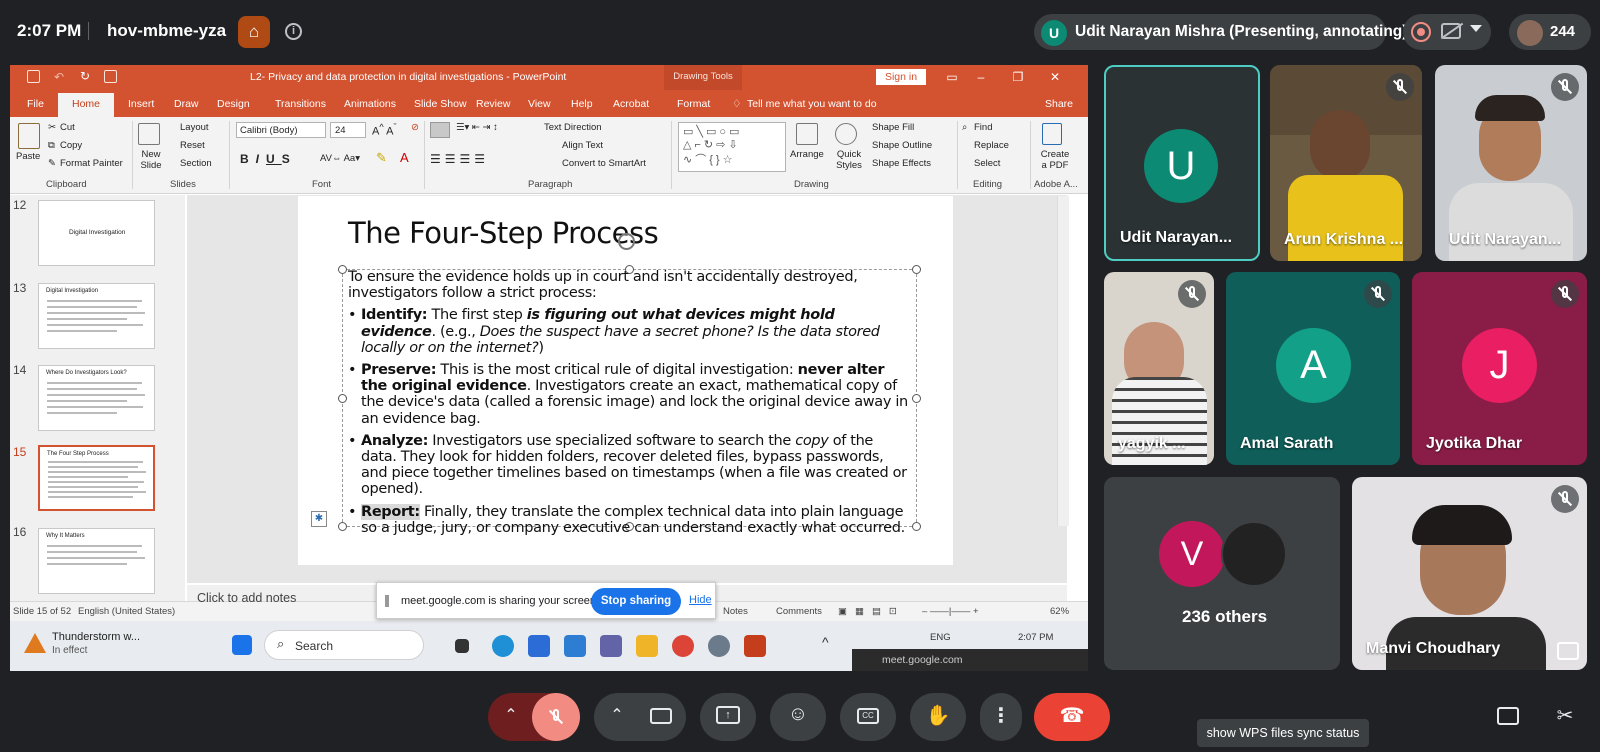 Image resolution: width=1600 pixels, height=752 pixels. What do you see at coordinates (573, 127) in the screenshot?
I see `text-direction-button: Text Direction` at bounding box center [573, 127].